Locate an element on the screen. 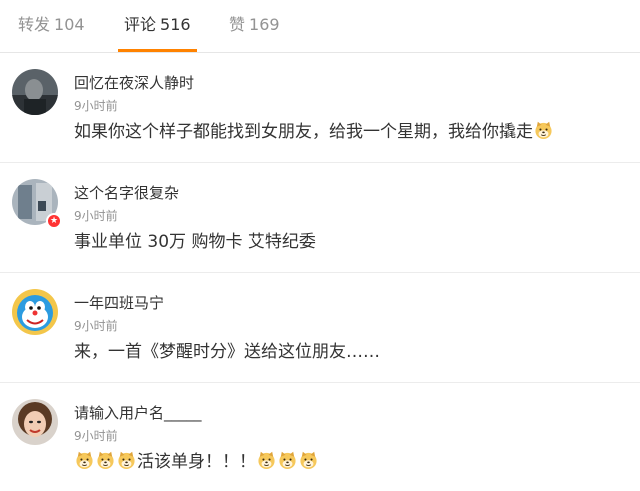  verified-badge-icon: ★ is located at coordinates (54, 221).